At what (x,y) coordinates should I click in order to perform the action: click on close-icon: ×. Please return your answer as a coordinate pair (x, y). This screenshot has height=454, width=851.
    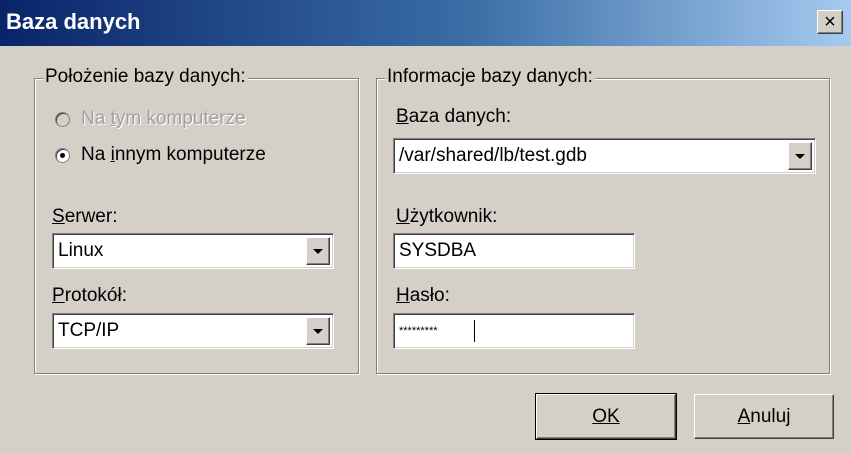
    Looking at the image, I should click on (830, 22).